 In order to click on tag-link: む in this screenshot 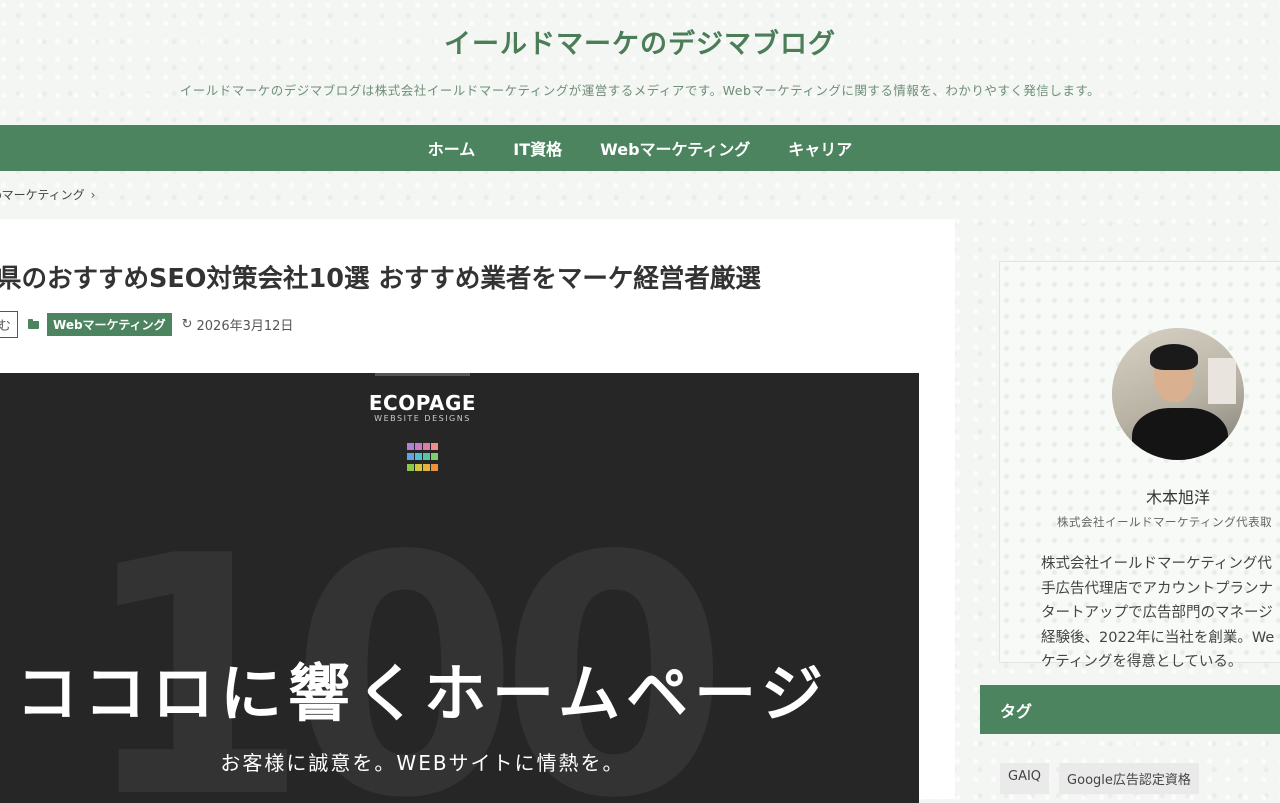, I will do `click(9, 324)`.